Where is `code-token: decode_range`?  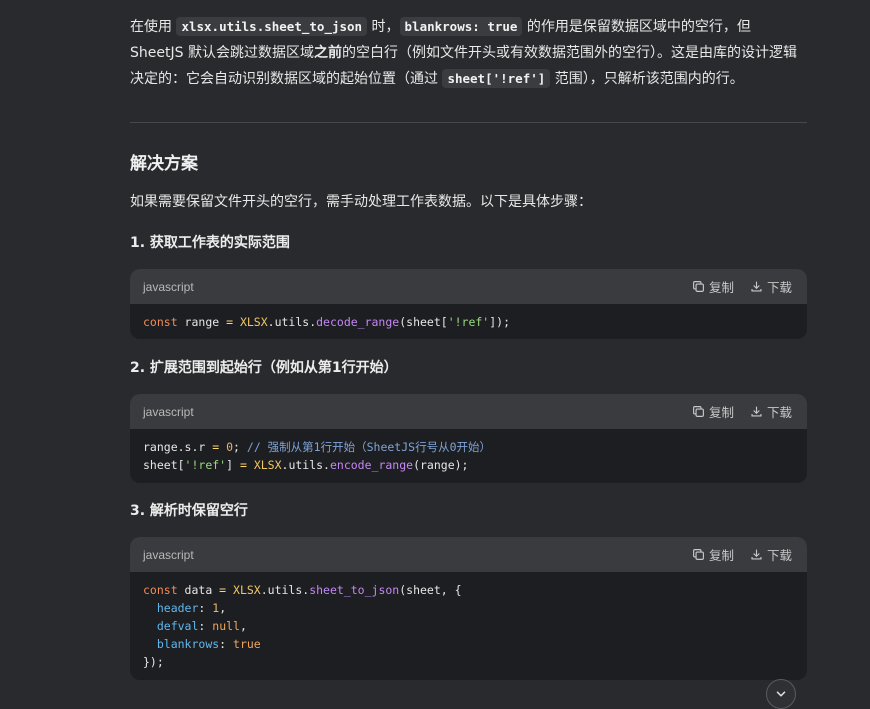 code-token: decode_range is located at coordinates (358, 322).